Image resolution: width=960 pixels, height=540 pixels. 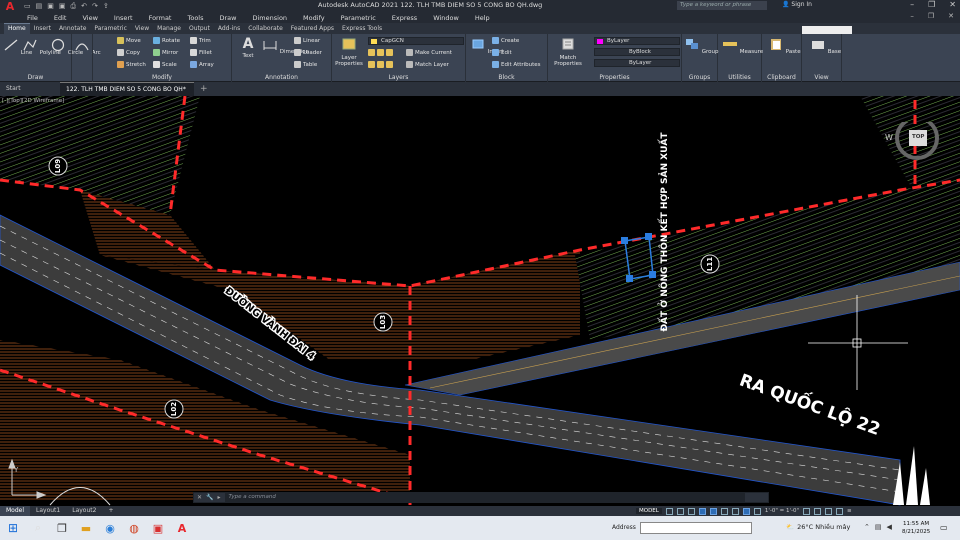 What do you see at coordinates (821, 77) in the screenshot?
I see `view-panel-title: View` at bounding box center [821, 77].